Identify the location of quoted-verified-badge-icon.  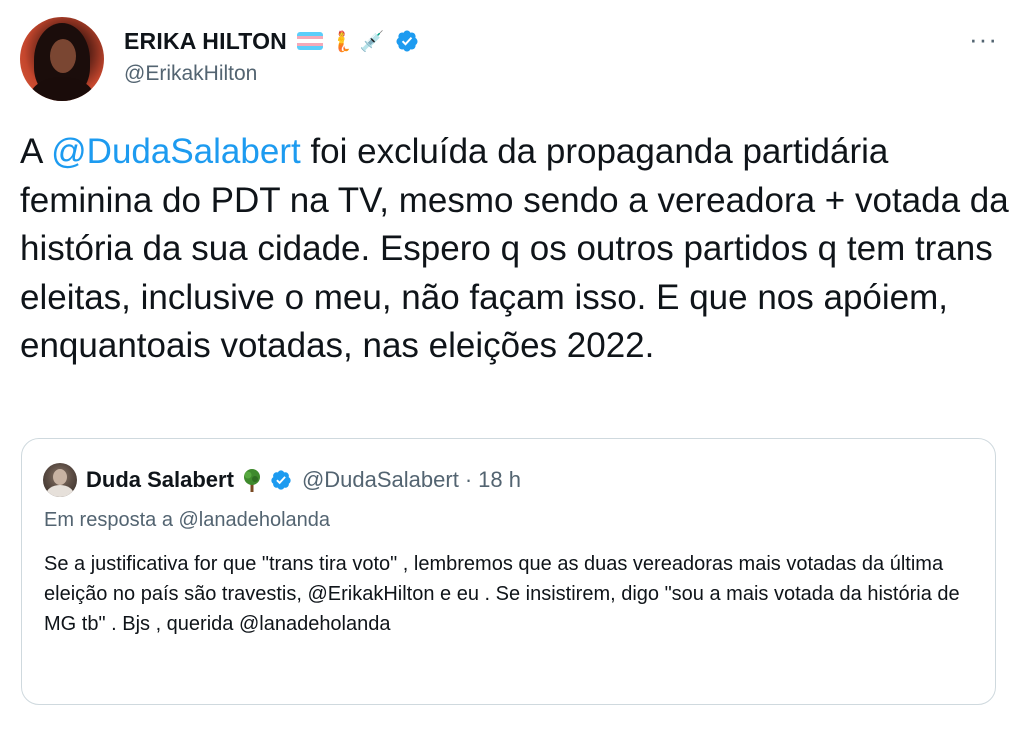
(281, 480).